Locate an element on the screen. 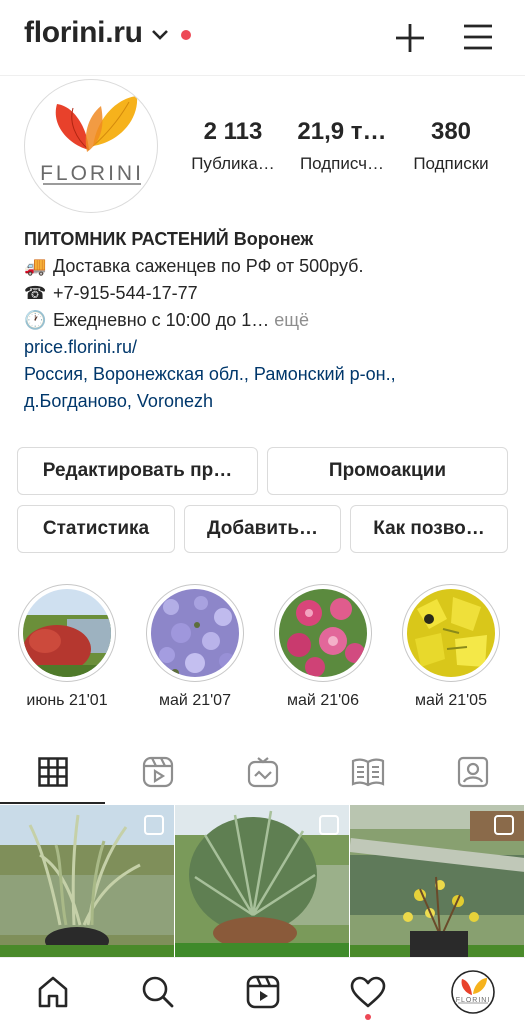 The height and width of the screenshot is (1024, 525). nav-profile: FLORINI is located at coordinates (472, 991).